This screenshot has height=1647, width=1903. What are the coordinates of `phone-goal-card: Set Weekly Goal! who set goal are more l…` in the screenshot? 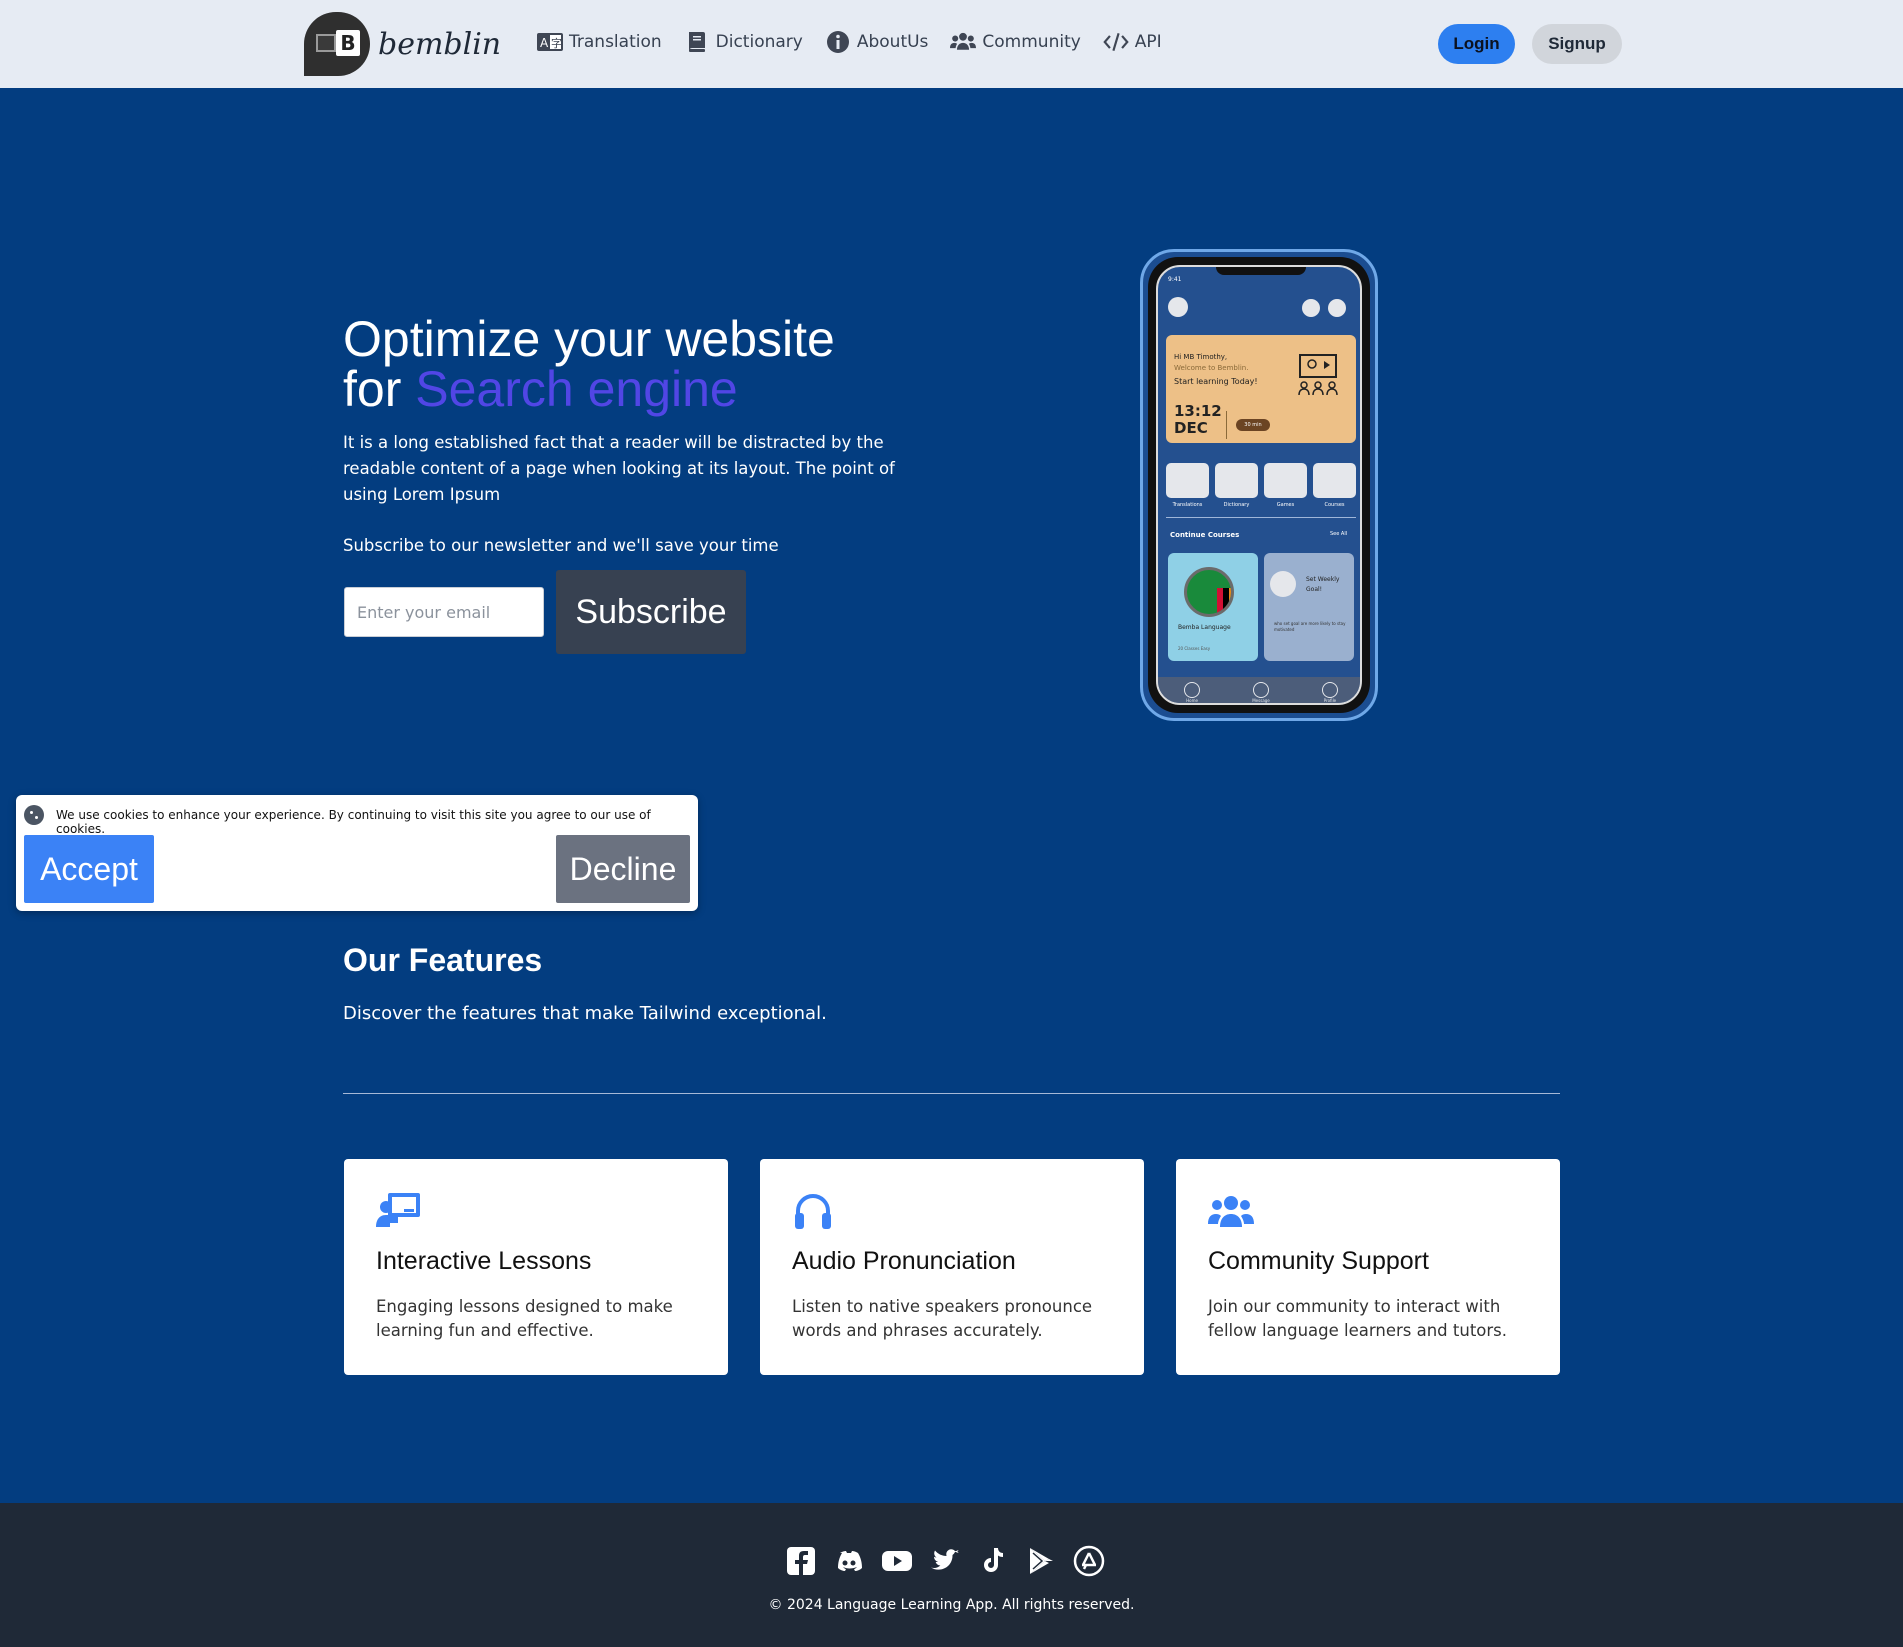 It's located at (1309, 607).